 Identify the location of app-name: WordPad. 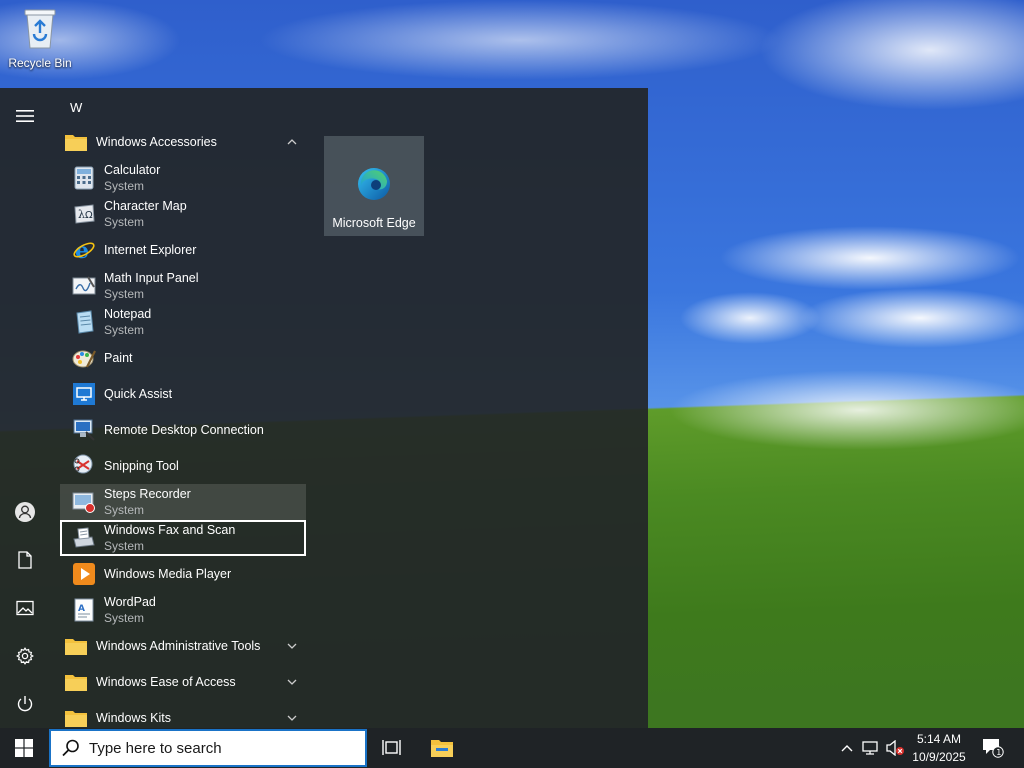
(130, 602).